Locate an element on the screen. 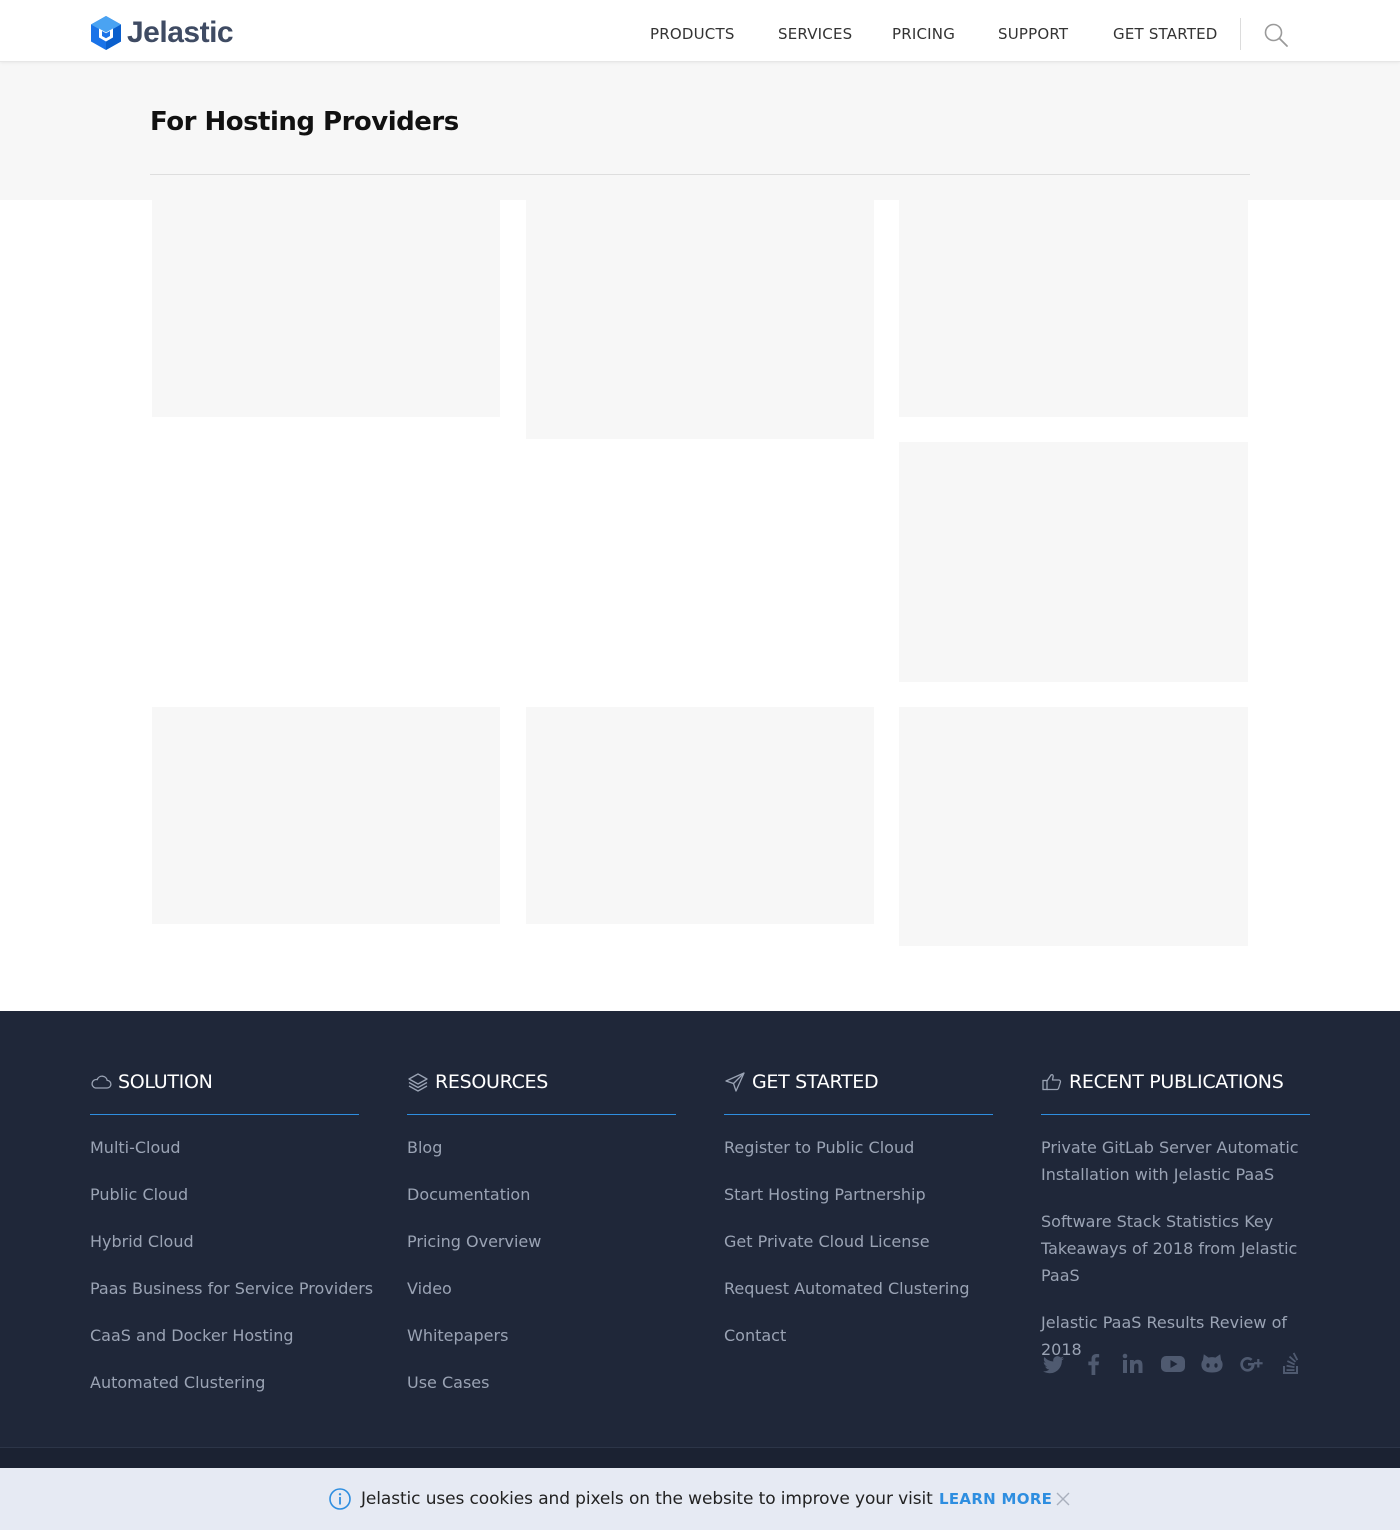 This screenshot has width=1400, height=1530. footer-link: Request Automated Clustering is located at coordinates (847, 1288).